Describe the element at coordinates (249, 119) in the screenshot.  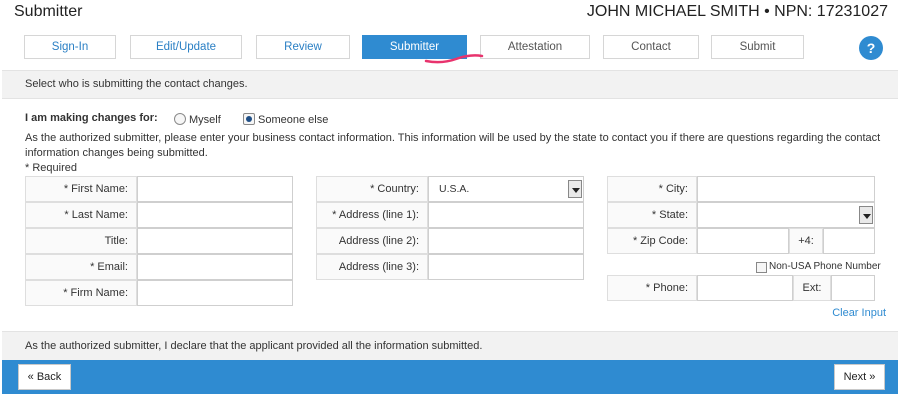
I see `radio-someone-else` at that location.